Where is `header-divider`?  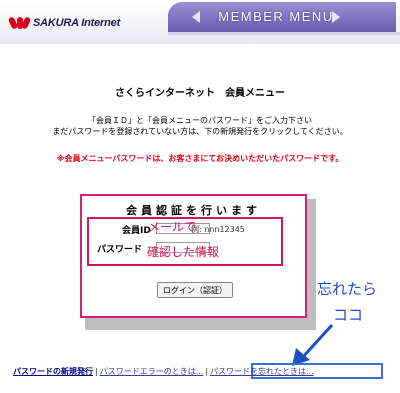
header-divider is located at coordinates (284, 33).